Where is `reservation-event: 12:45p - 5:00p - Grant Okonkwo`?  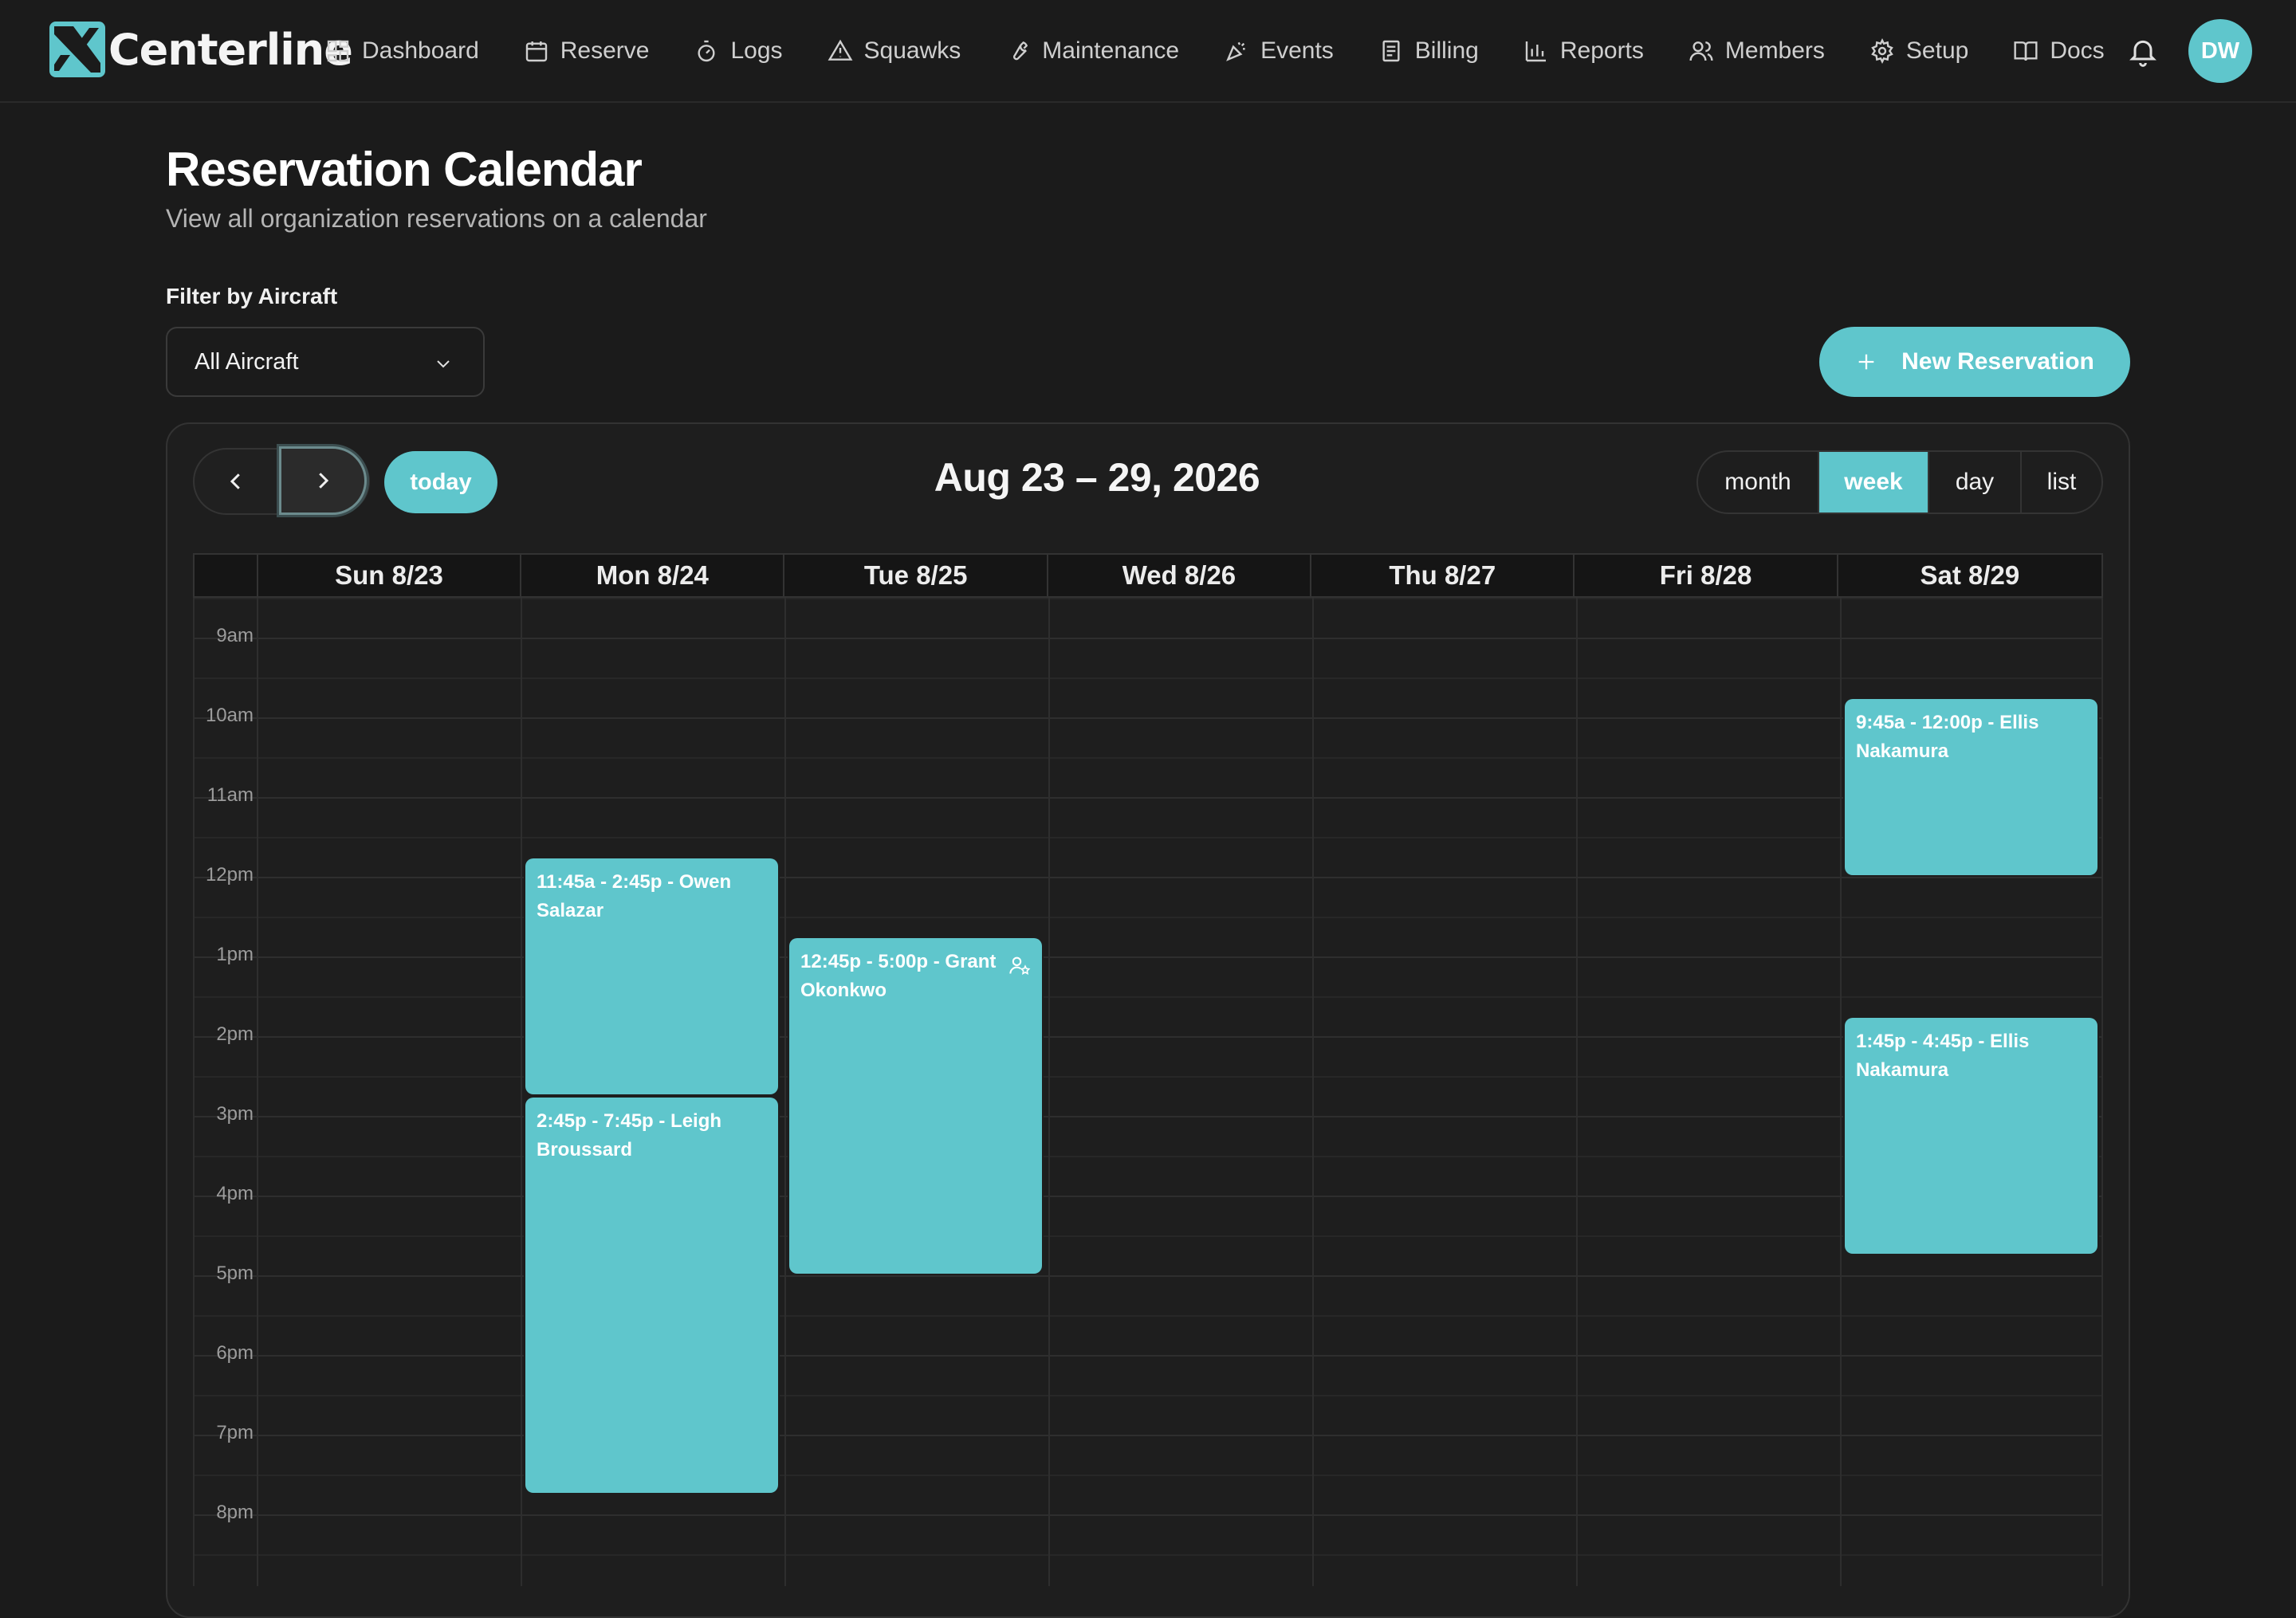 reservation-event: 12:45p - 5:00p - Grant Okonkwo is located at coordinates (916, 1106).